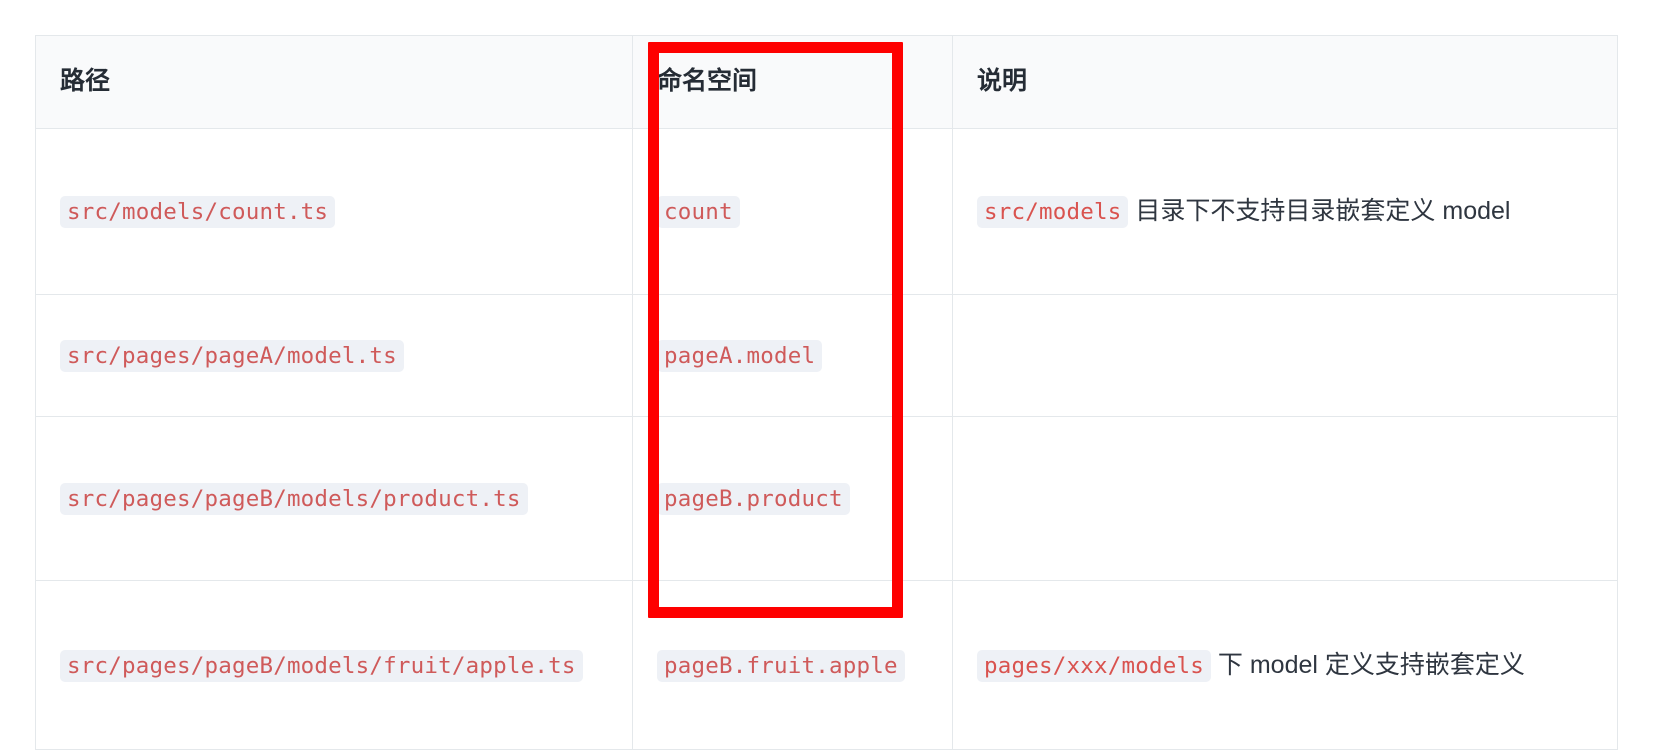  Describe the element at coordinates (792, 211) in the screenshot. I see `cell-namespace: count` at that location.